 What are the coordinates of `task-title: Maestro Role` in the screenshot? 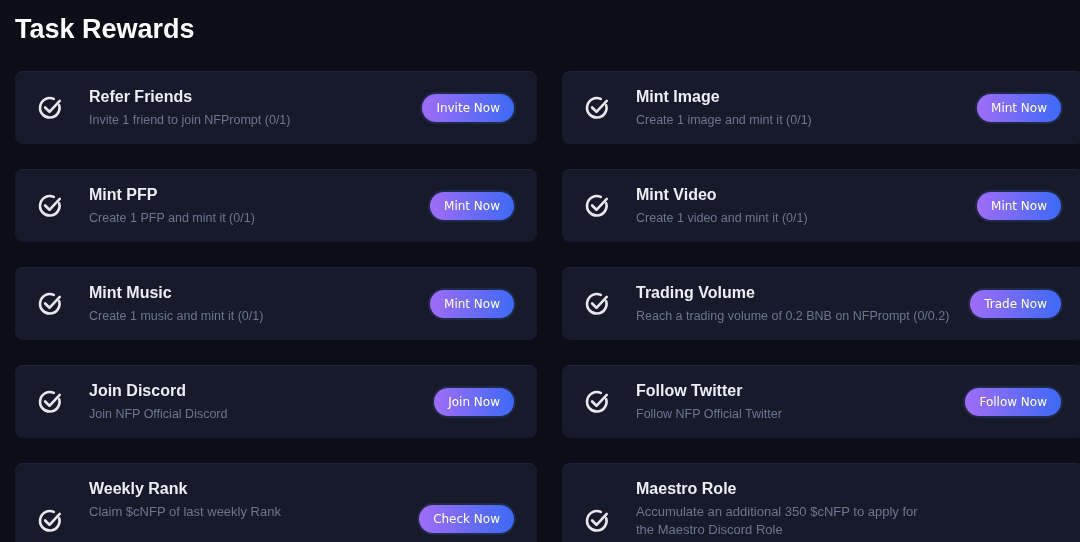 It's located at (687, 489).